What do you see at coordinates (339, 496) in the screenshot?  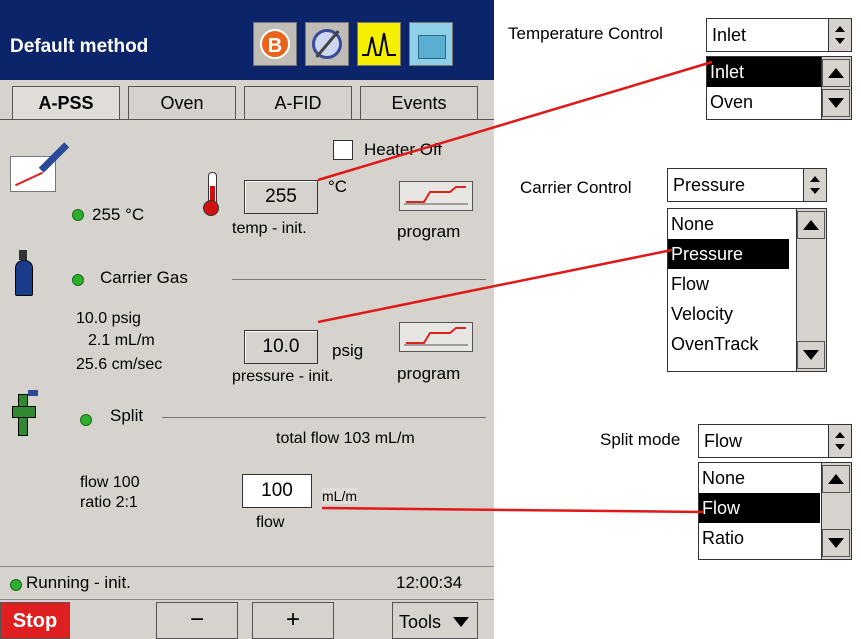 I see `split-flow-unit: mL/m` at bounding box center [339, 496].